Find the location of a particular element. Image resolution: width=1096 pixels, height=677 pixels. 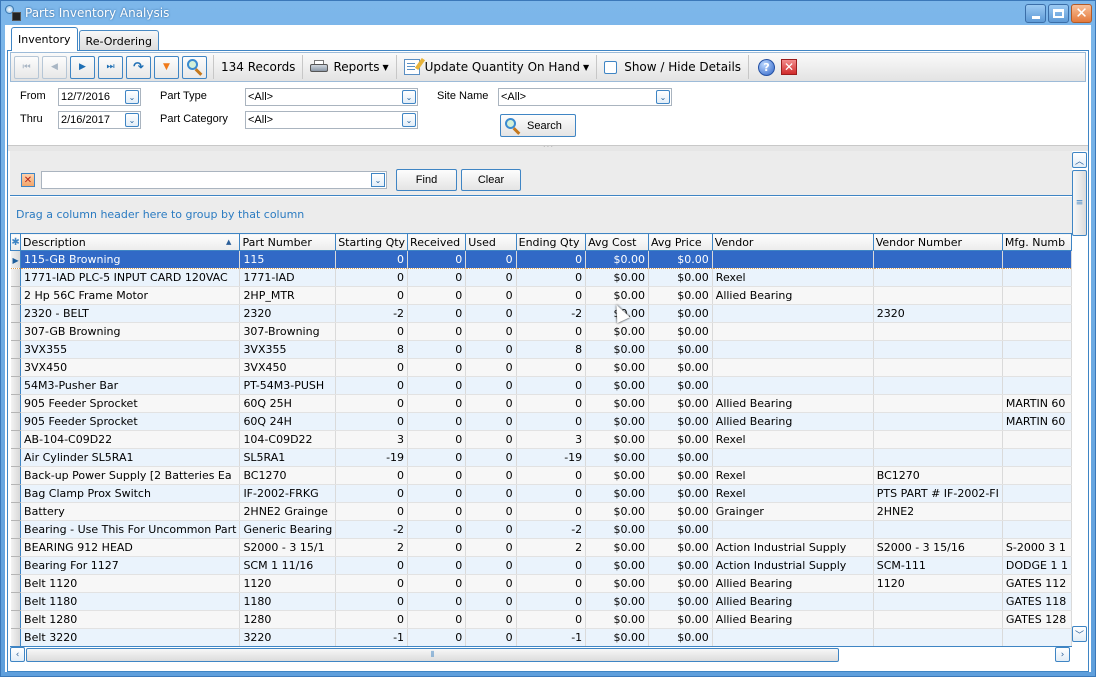

cell-mfg-numb is located at coordinates (1037, 439).